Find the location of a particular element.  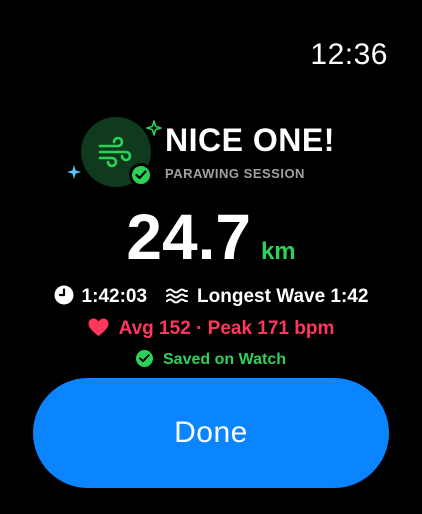

waves-icon is located at coordinates (177, 299).